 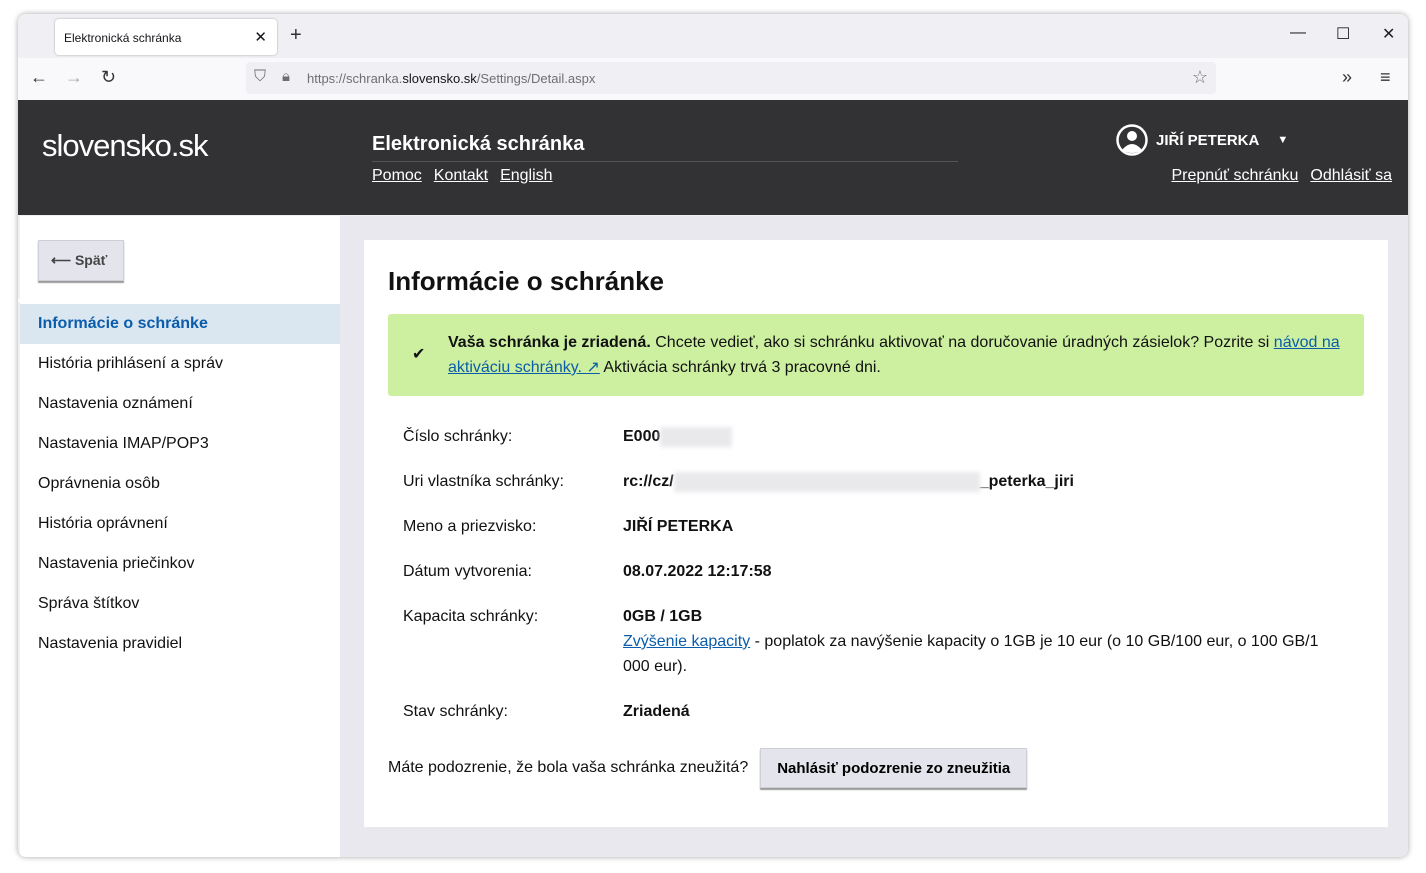 I want to click on minimize-icon: —, so click(x=1298, y=33).